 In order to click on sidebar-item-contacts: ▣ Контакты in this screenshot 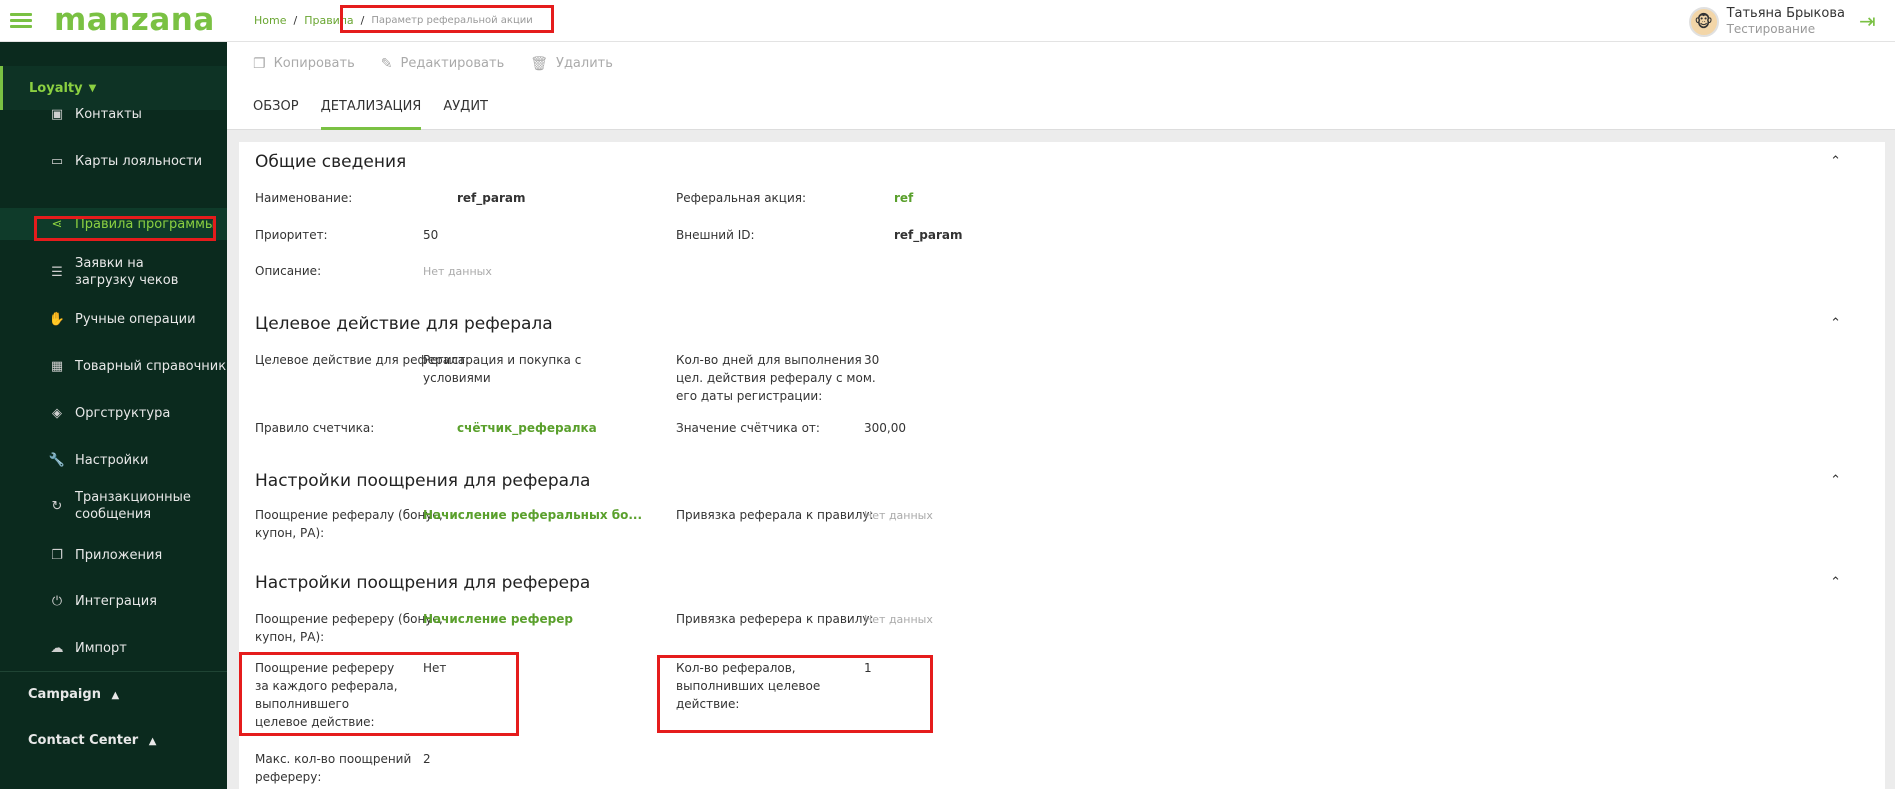, I will do `click(113, 114)`.